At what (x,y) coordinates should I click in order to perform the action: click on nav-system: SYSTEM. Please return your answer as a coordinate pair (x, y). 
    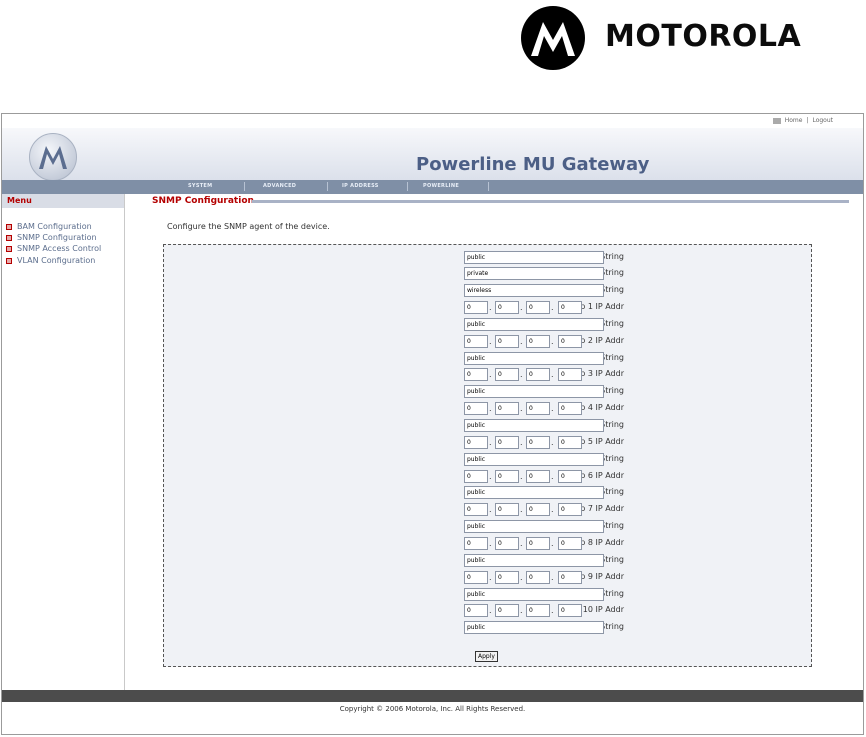
    Looking at the image, I should click on (200, 186).